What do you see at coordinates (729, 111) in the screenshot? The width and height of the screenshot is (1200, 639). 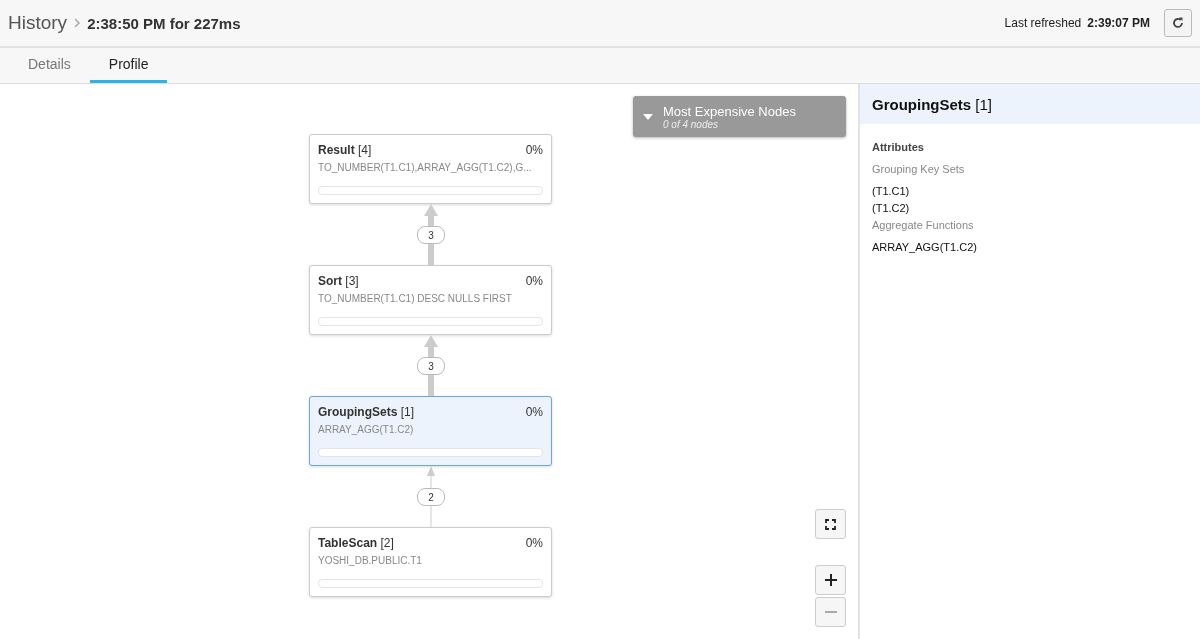 I see `expensive-nodes-title: Most Expensive Nodes` at bounding box center [729, 111].